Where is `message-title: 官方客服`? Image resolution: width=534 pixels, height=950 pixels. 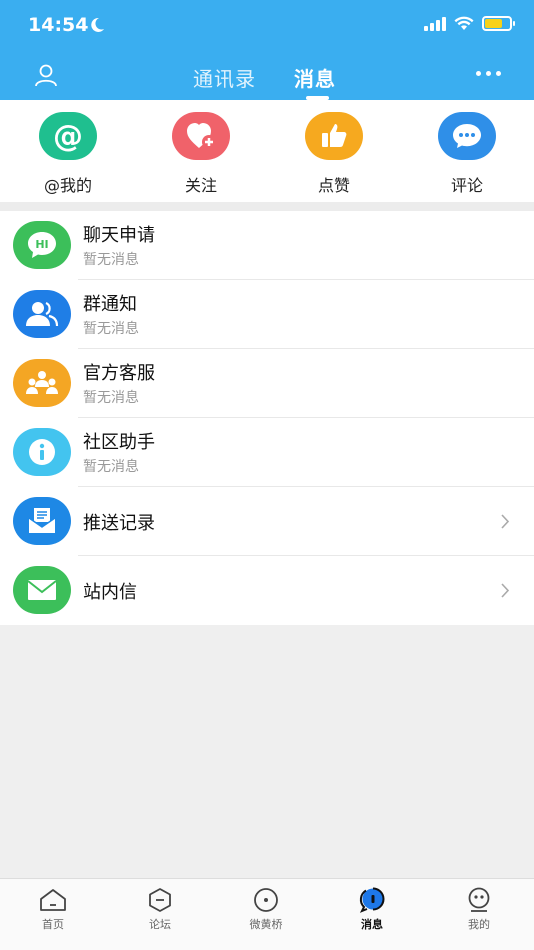 message-title: 官方客服 is located at coordinates (119, 373).